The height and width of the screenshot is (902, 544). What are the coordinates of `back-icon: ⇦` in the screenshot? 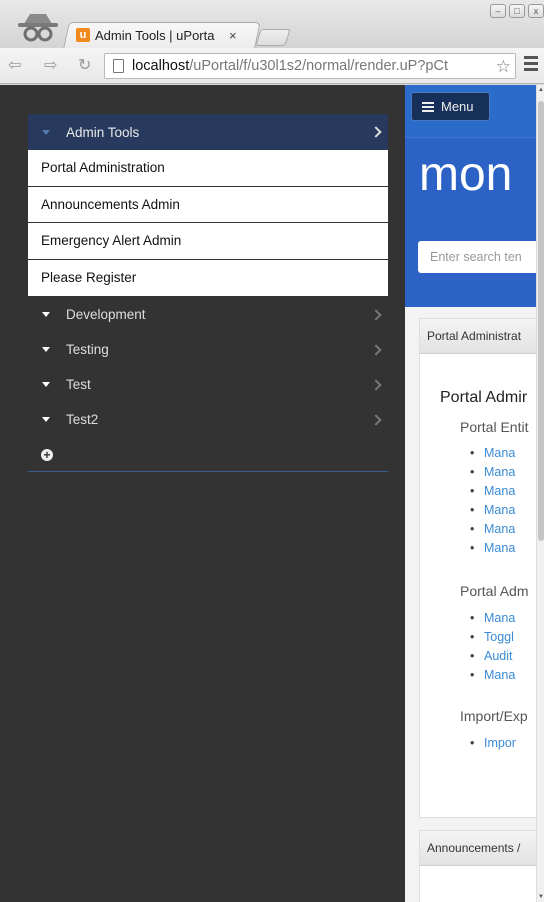 It's located at (14, 65).